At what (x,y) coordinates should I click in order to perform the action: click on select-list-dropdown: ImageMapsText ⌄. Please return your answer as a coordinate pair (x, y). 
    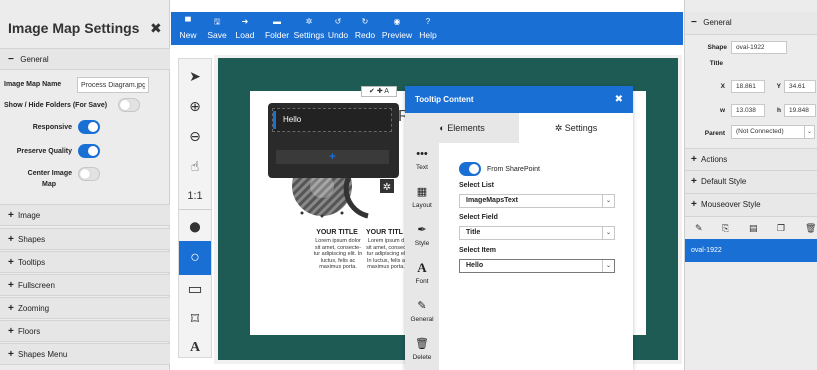
    Looking at the image, I should click on (537, 201).